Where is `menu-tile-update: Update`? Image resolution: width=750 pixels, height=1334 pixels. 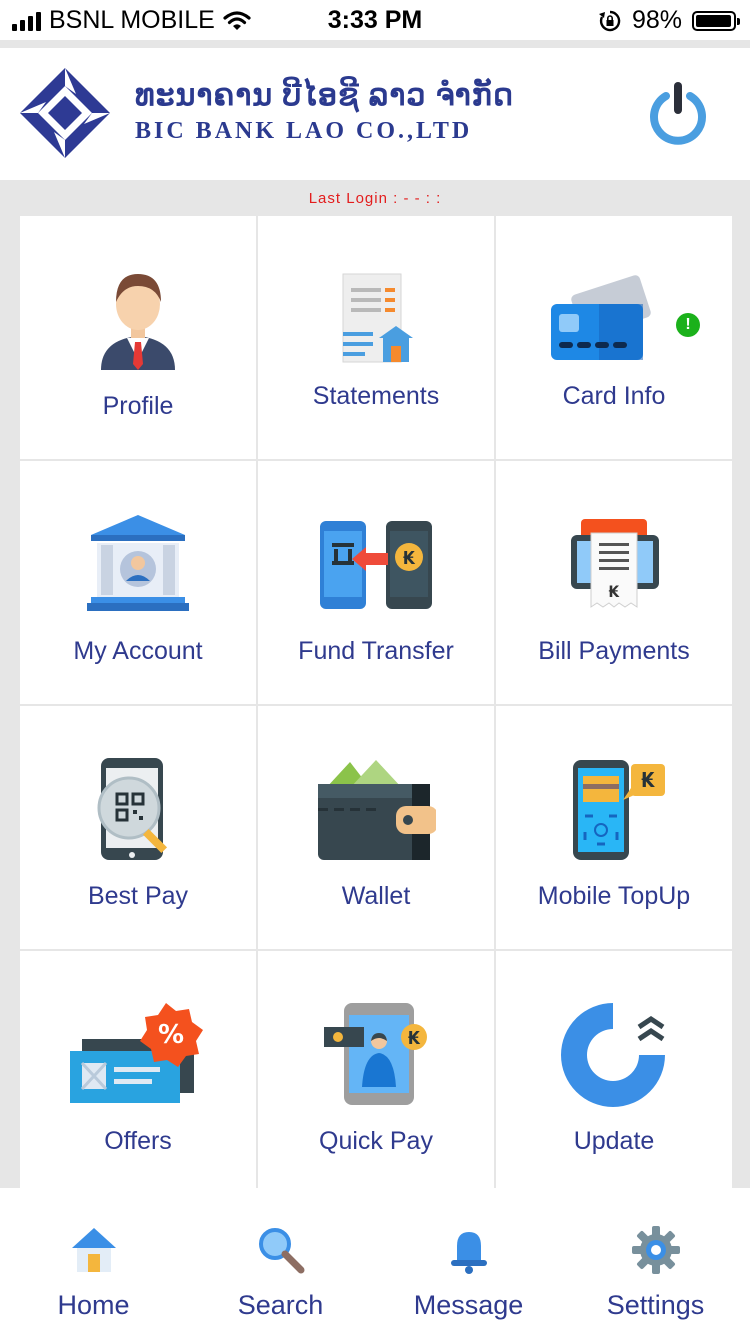
menu-tile-update: Update is located at coordinates (614, 1072).